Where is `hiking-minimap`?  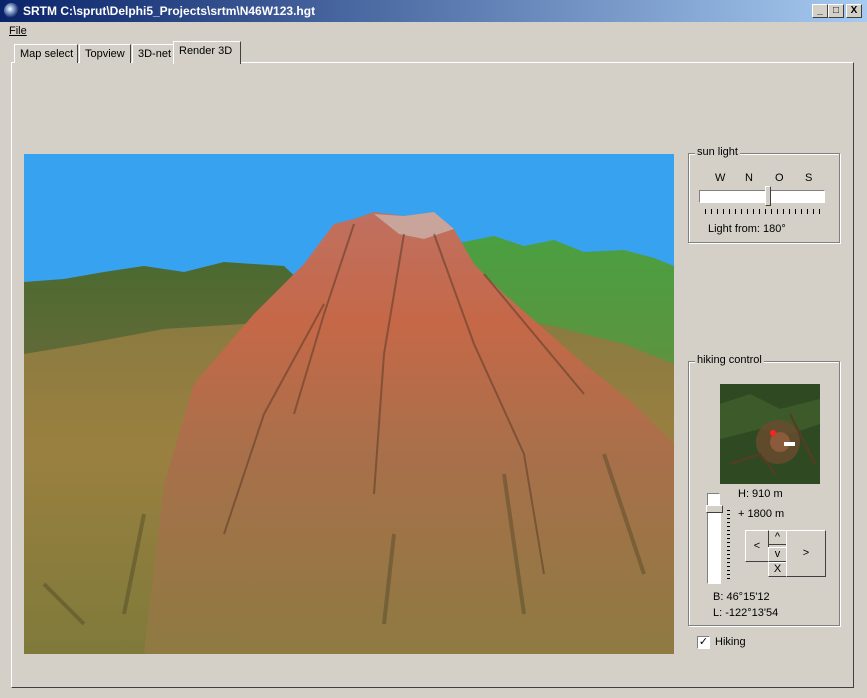 hiking-minimap is located at coordinates (770, 434).